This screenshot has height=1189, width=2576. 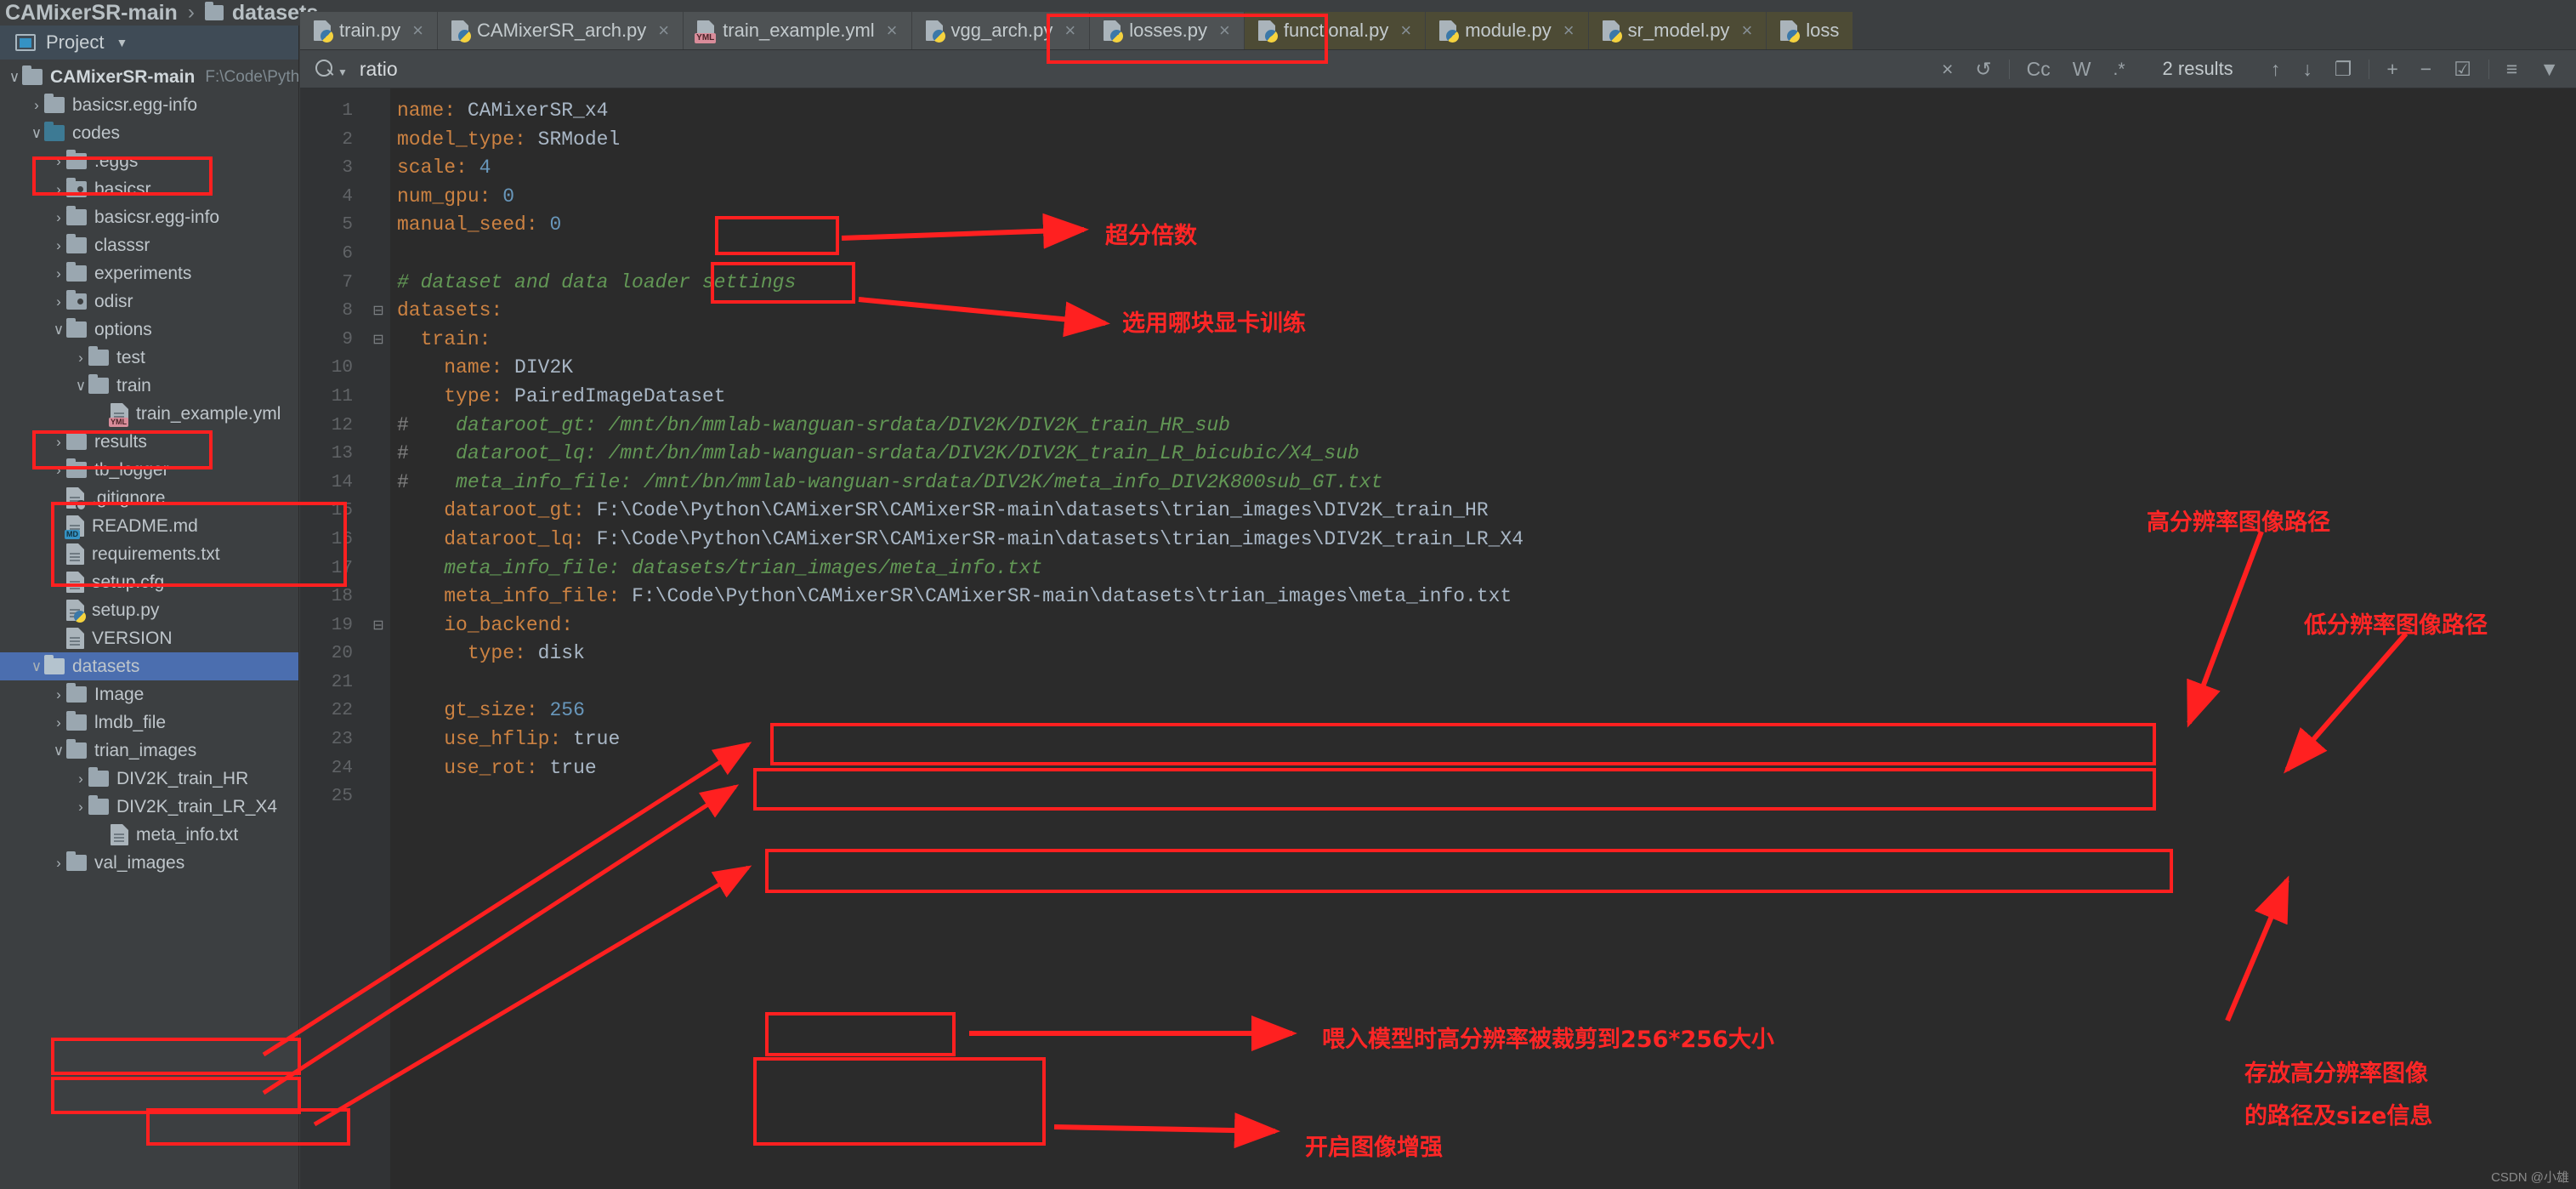 I want to click on history-icon: ↺, so click(x=1983, y=69).